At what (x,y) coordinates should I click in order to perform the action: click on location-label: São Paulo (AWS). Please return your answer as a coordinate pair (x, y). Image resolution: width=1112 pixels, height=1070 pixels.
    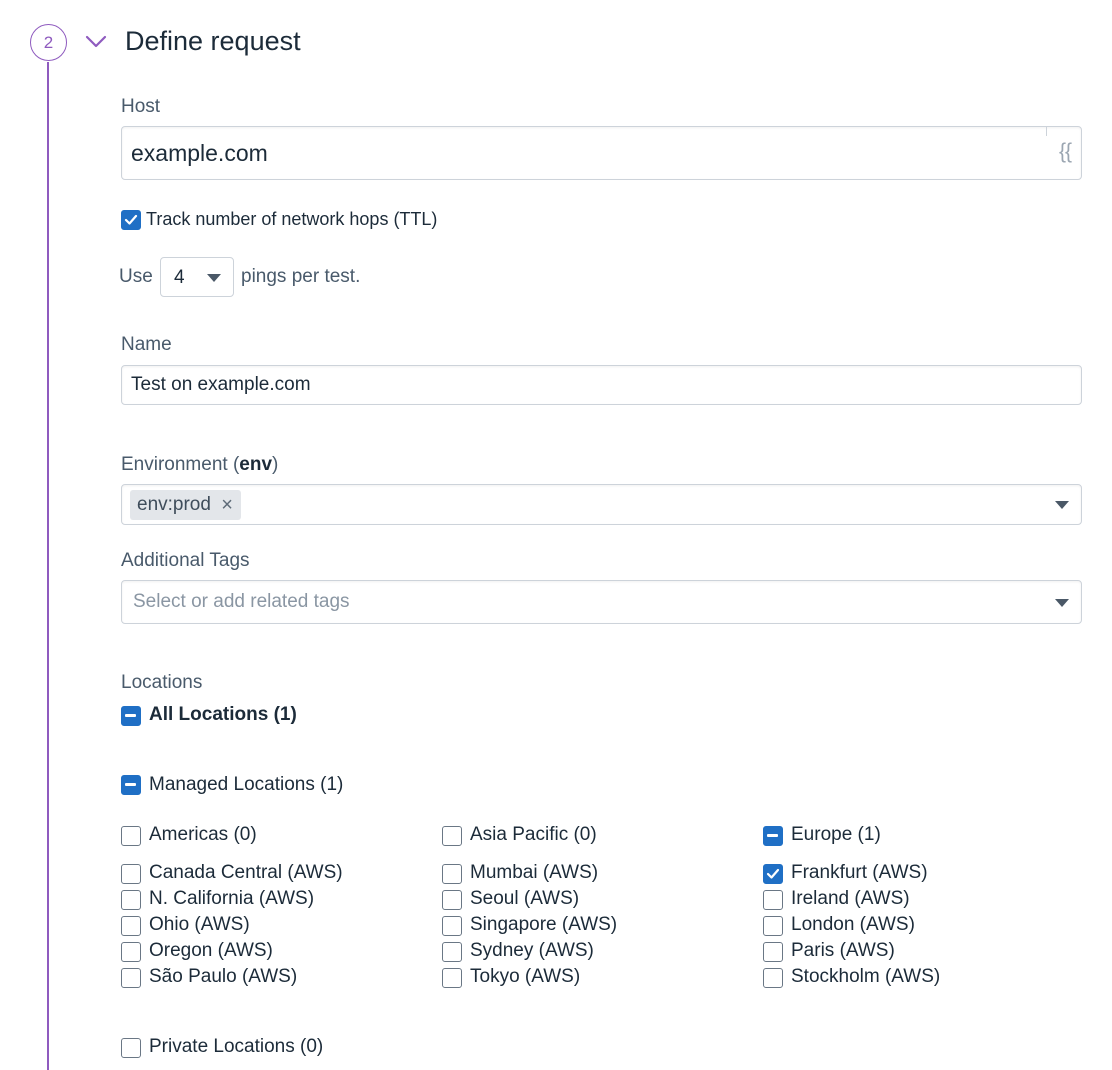
    Looking at the image, I should click on (223, 976).